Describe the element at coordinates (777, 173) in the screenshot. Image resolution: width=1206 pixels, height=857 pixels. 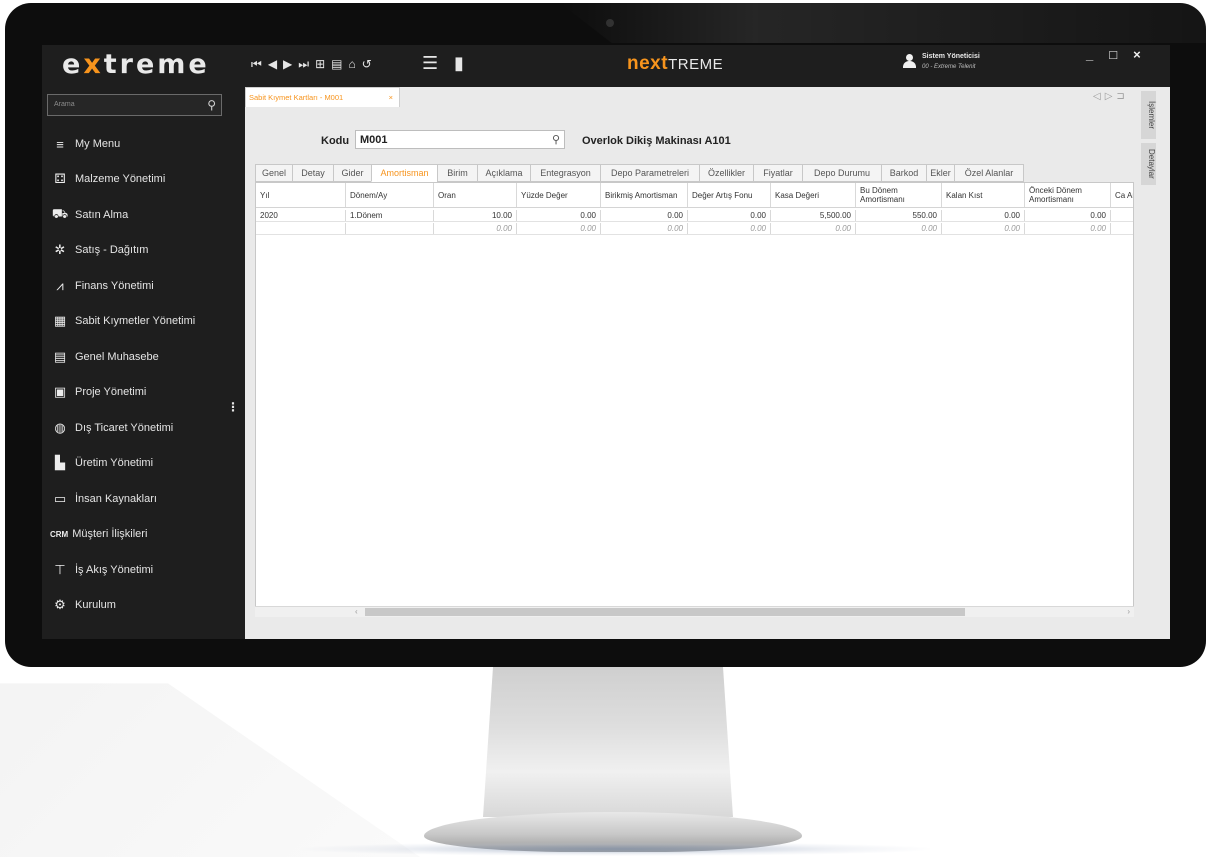
I see `tab-fiyatlar: Fiyatlar` at that location.